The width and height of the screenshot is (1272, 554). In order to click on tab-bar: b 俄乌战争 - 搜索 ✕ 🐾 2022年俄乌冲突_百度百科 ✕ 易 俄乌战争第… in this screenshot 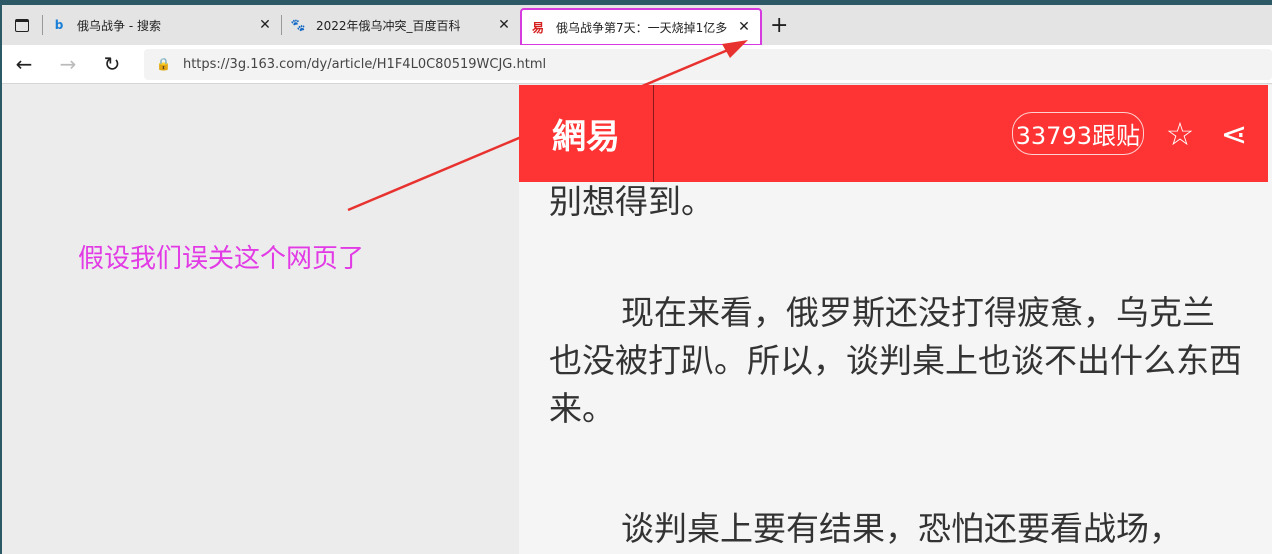, I will do `click(637, 25)`.